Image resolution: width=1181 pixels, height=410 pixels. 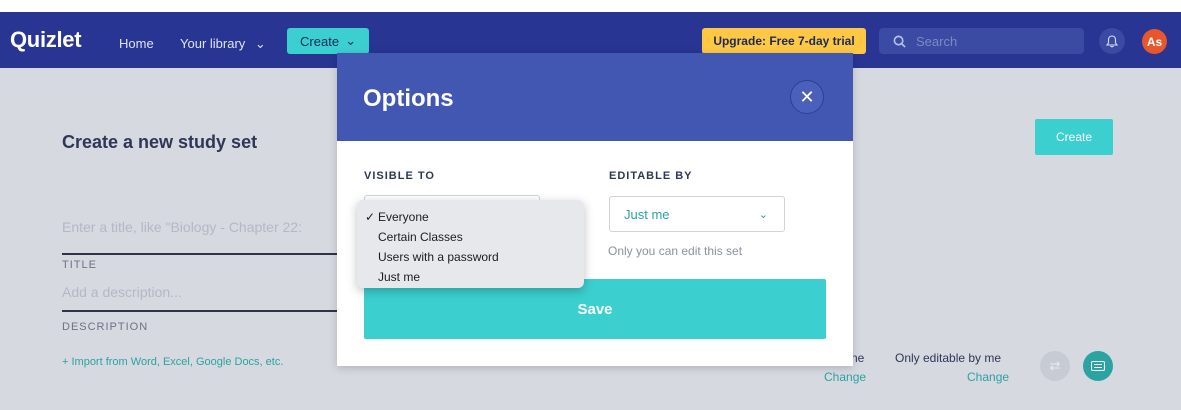 I want to click on nav-create-label: Create, so click(x=320, y=41).